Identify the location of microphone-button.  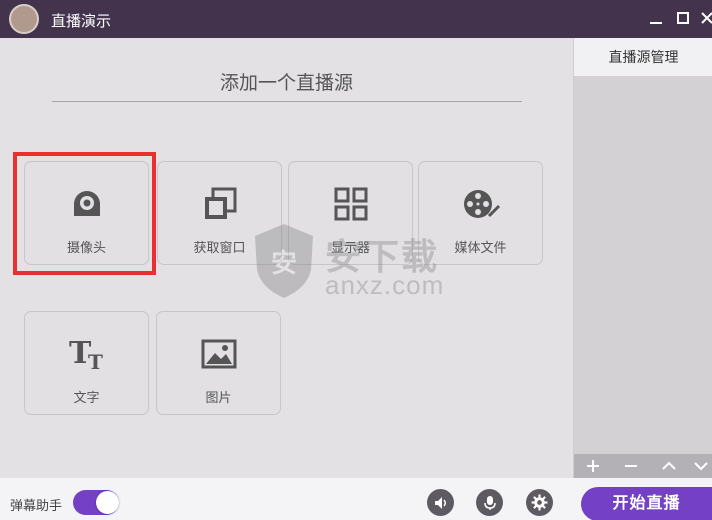
(489, 502).